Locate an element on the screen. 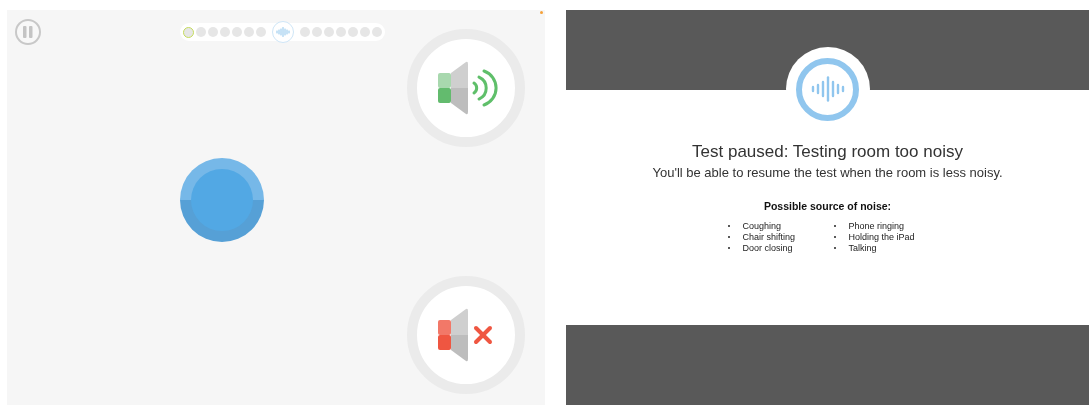 The height and width of the screenshot is (405, 1089). pause-button is located at coordinates (28, 32).